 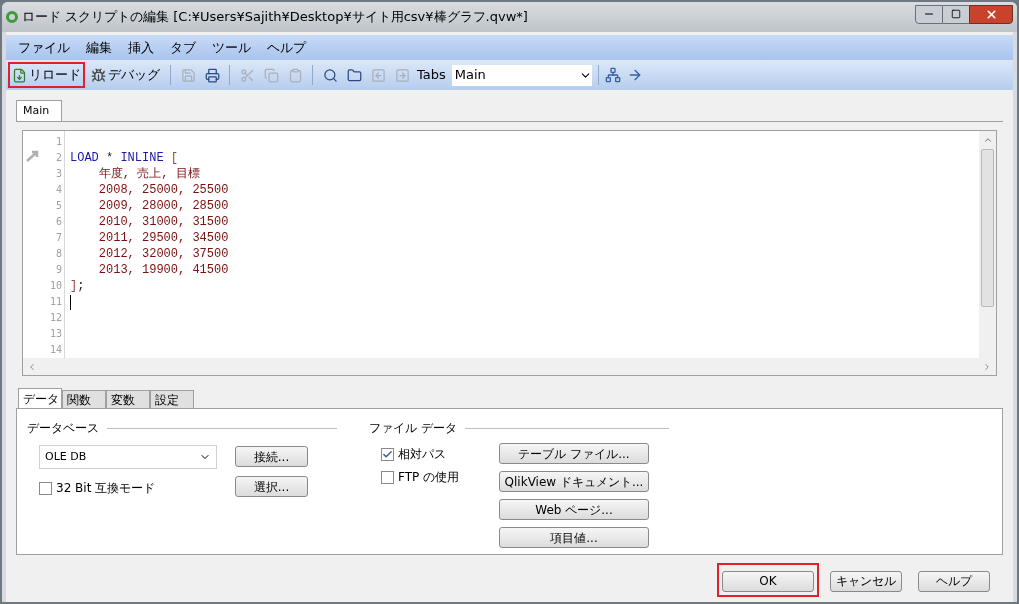 What do you see at coordinates (84, 158) in the screenshot?
I see `code-text: LOAD` at bounding box center [84, 158].